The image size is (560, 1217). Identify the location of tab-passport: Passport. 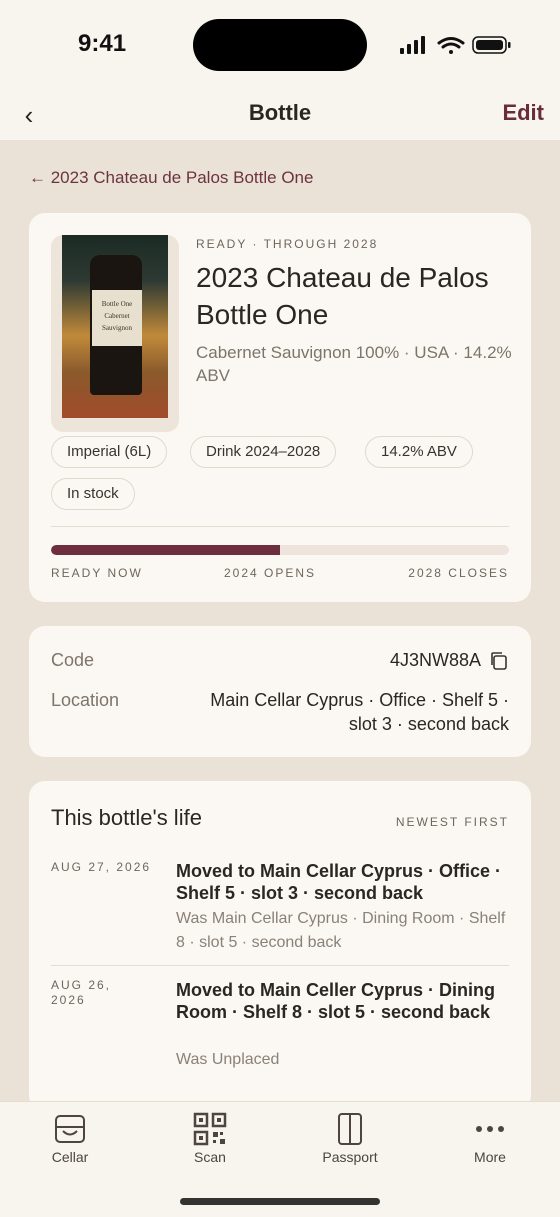
(350, 1137).